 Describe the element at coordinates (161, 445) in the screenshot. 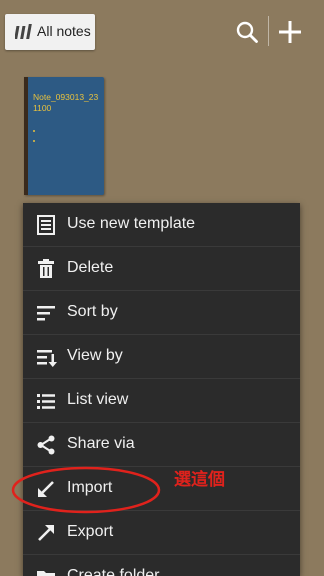

I see `menu-item-share-via: Share via` at that location.